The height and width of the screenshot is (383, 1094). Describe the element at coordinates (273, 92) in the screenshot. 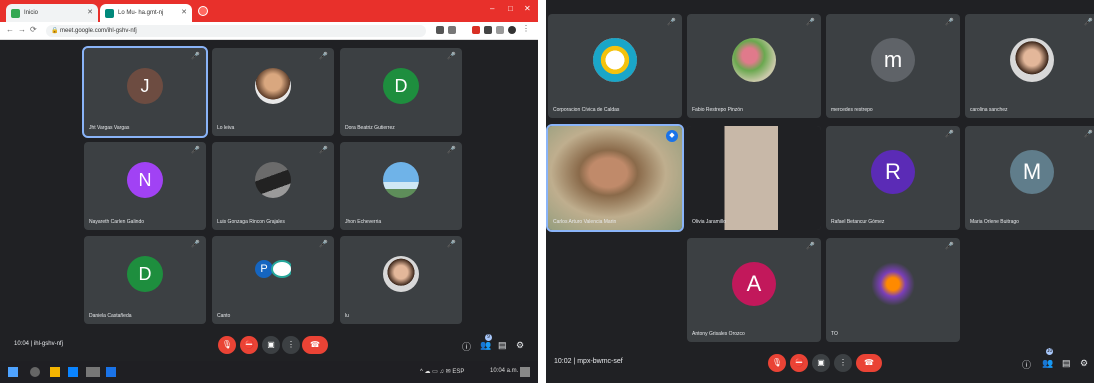

I see `participant-tile: 🎤 Lo leiva` at that location.